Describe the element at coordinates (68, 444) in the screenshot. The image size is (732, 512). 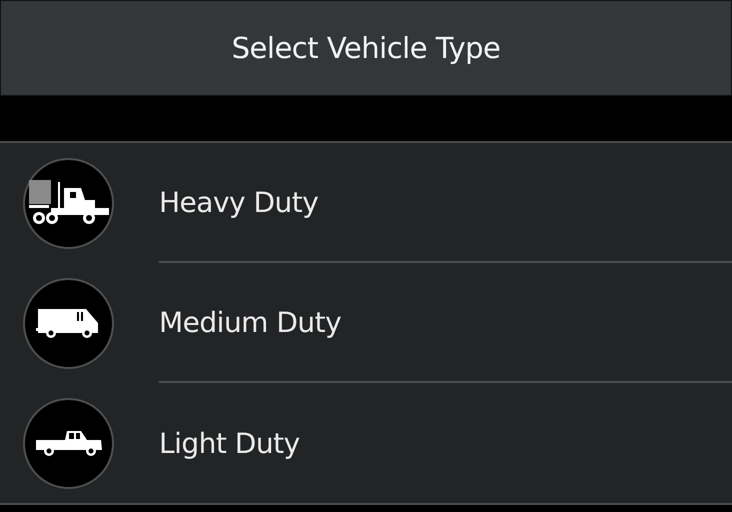
I see `pickup-truck-icon` at that location.